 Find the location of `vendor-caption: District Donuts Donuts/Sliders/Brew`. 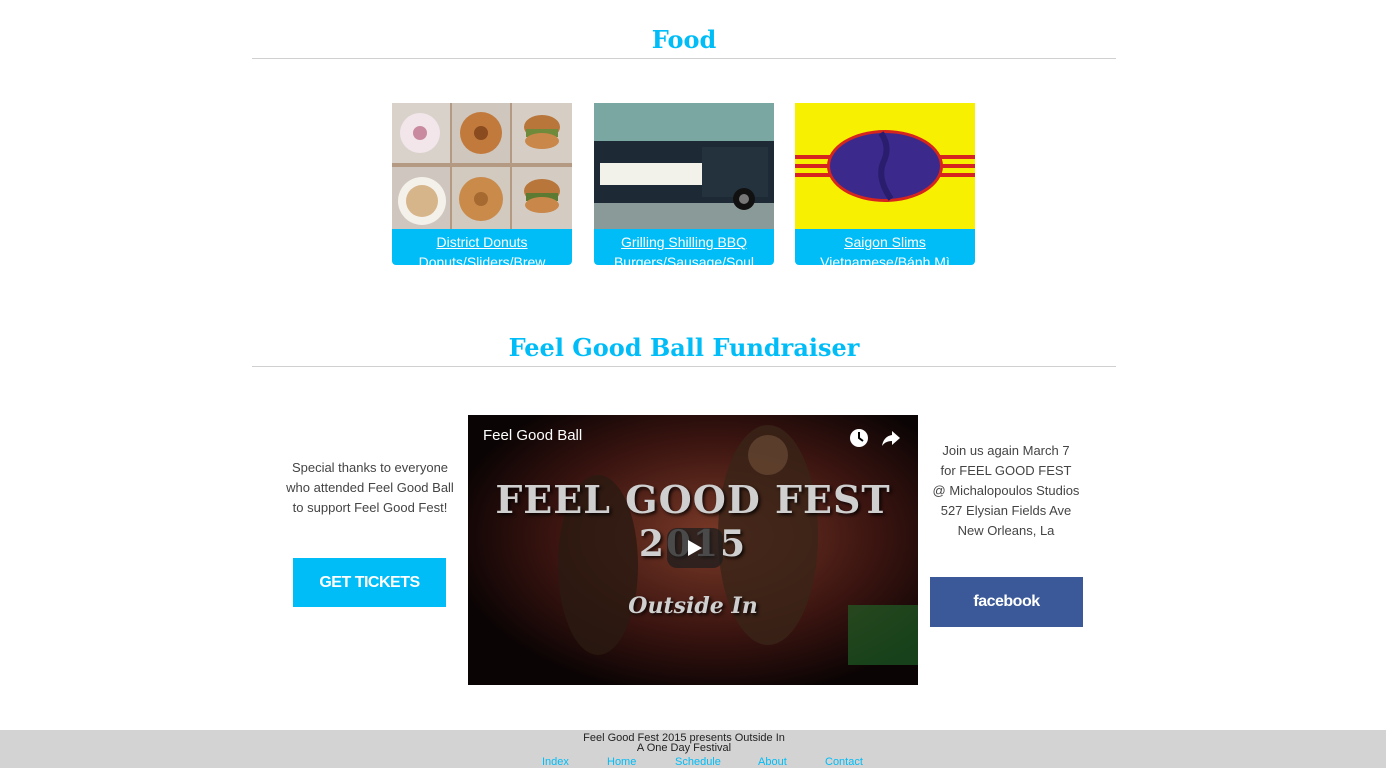

vendor-caption: District Donuts Donuts/Sliders/Brew is located at coordinates (482, 247).